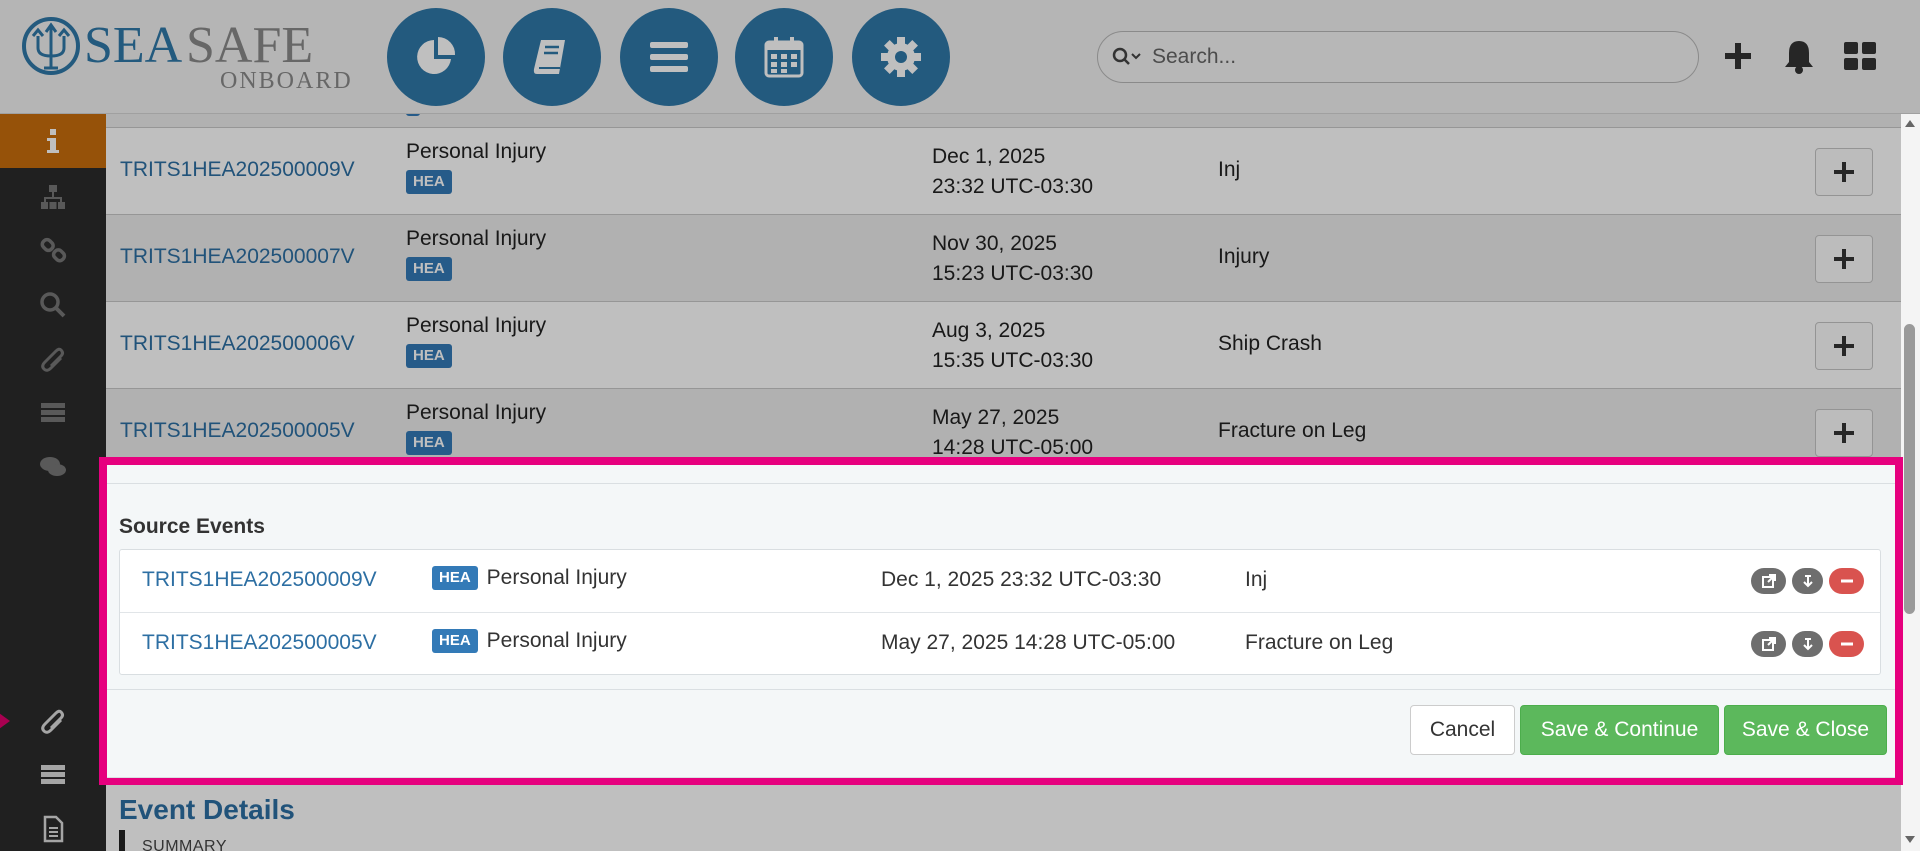 The height and width of the screenshot is (851, 1920). Describe the element at coordinates (285, 80) in the screenshot. I see `logo-onboard-text: ONBOARD` at that location.